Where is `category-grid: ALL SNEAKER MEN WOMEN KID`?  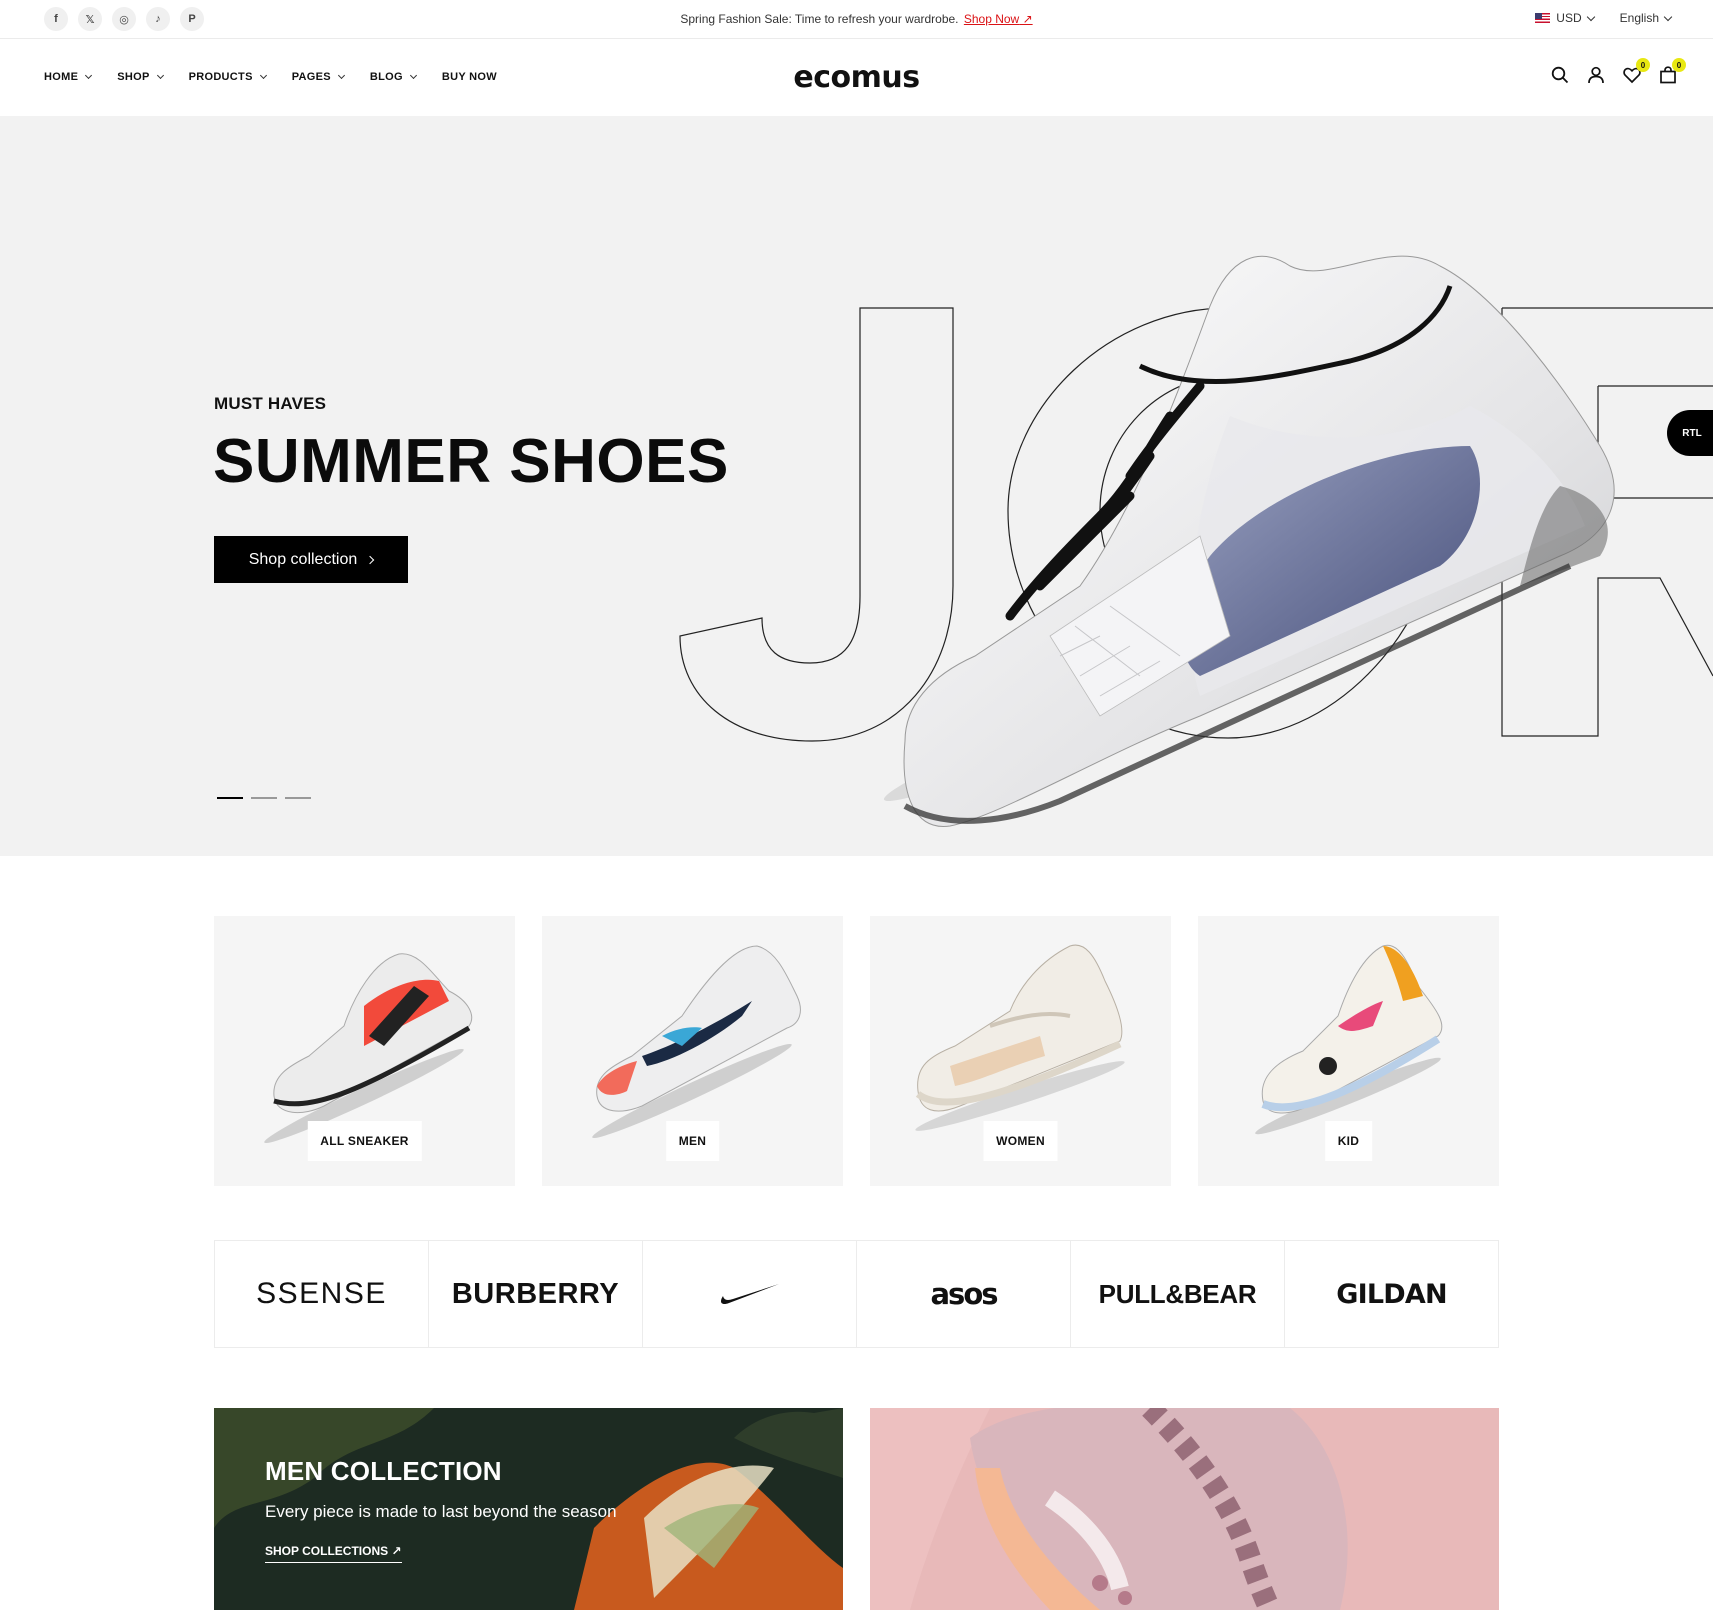
category-grid: ALL SNEAKER MEN WOMEN KID is located at coordinates (856, 1051).